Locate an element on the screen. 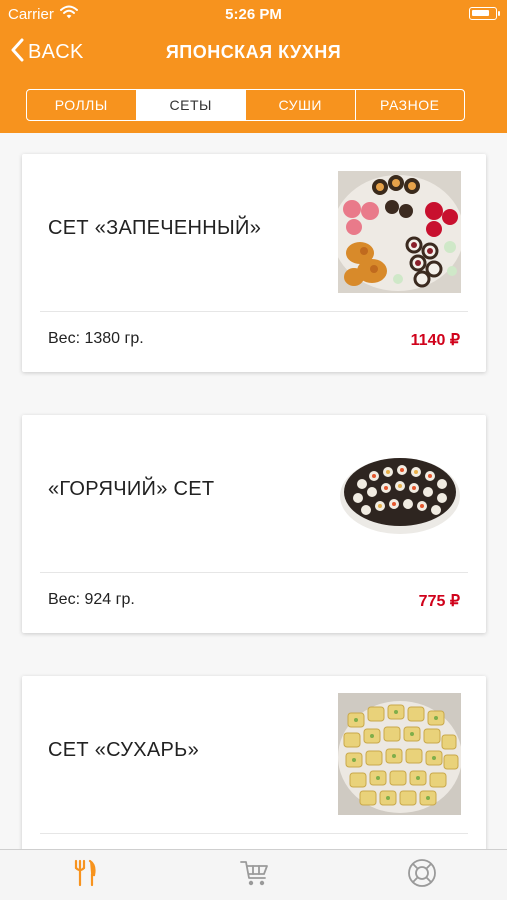 This screenshot has width=507, height=900. tab-cart is located at coordinates (254, 875).